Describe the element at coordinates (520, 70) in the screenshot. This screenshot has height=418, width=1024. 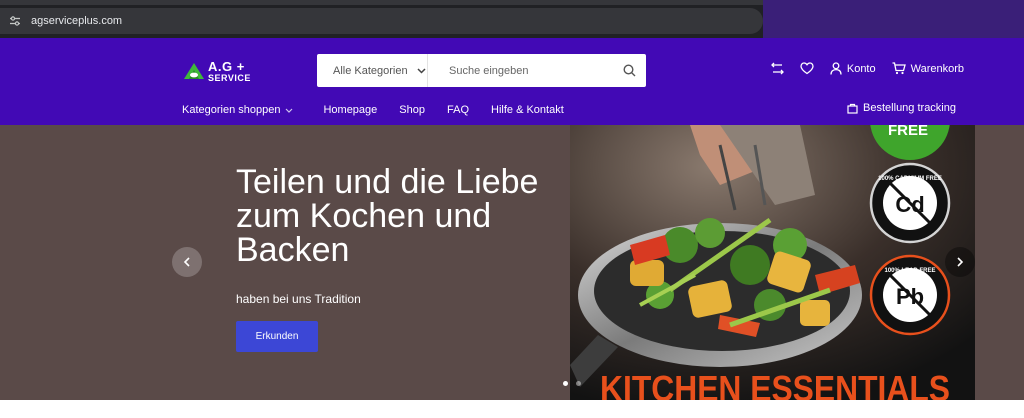
I see `search-input` at that location.